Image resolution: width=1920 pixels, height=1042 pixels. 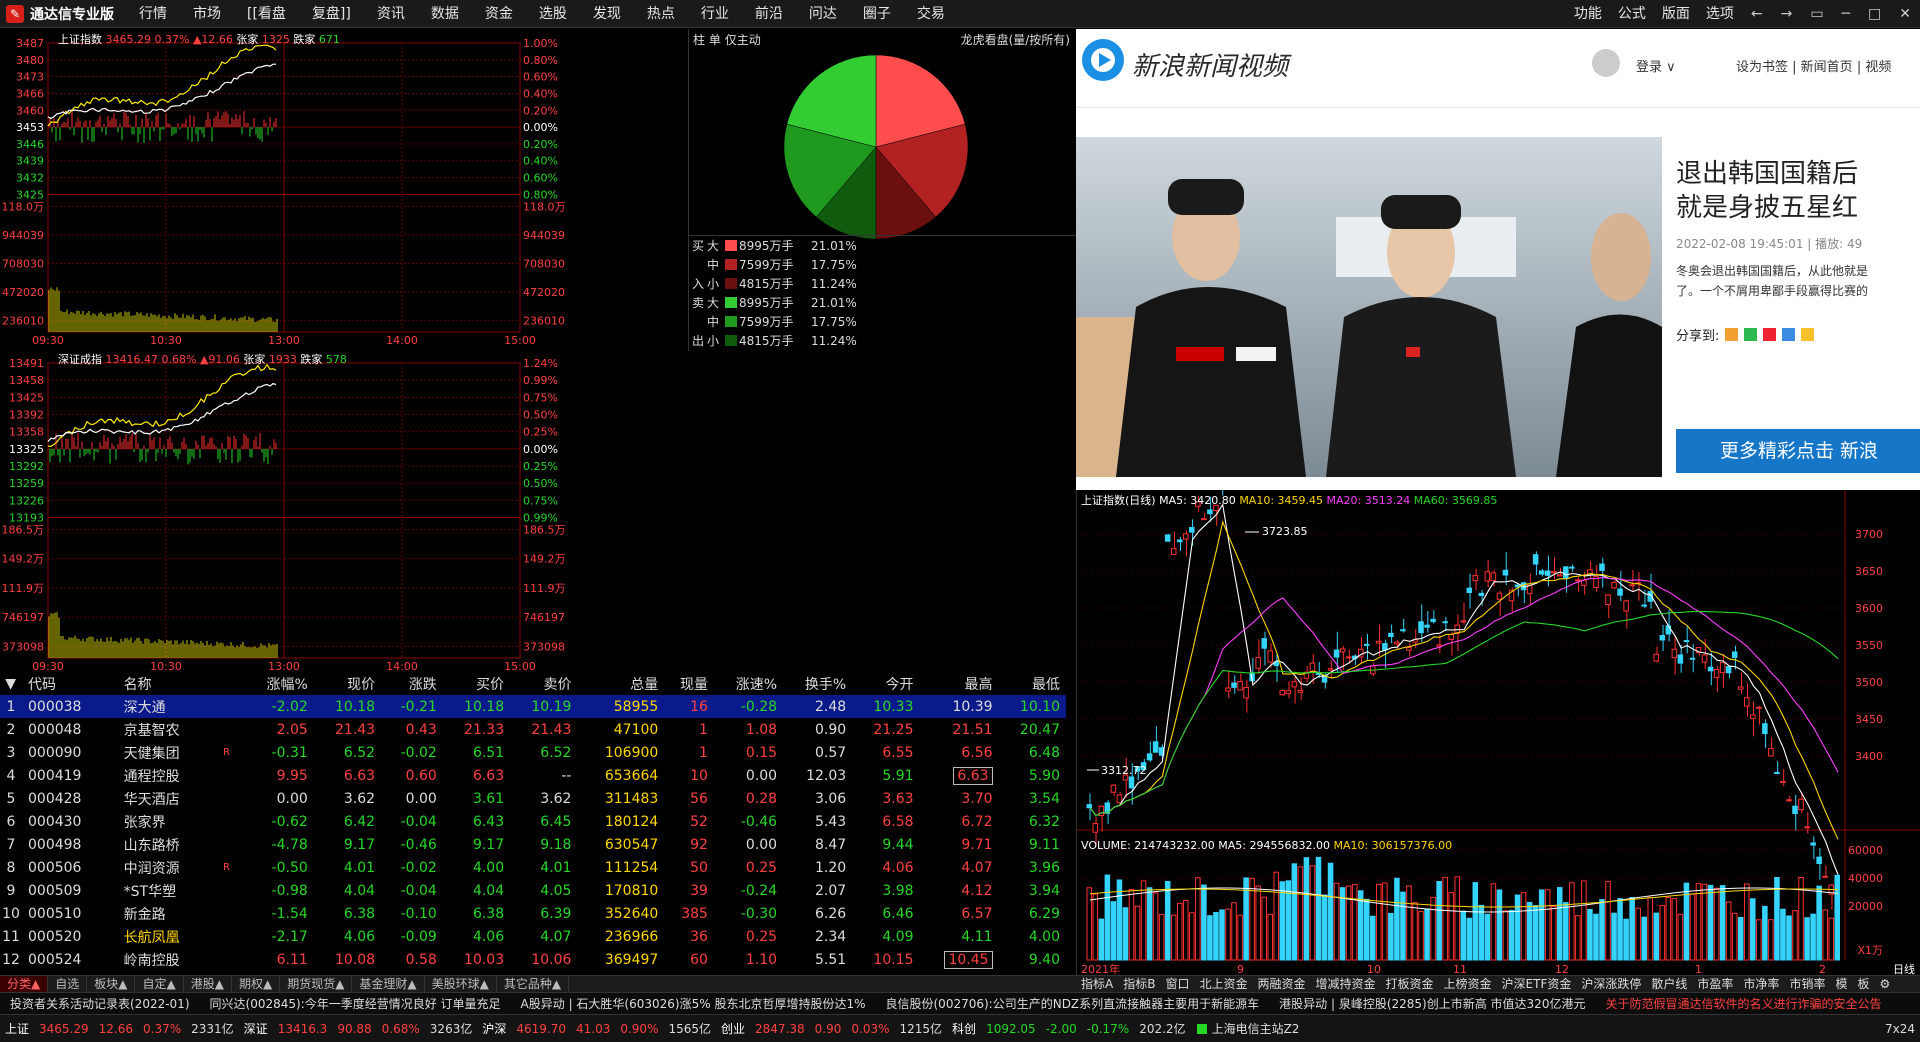 What do you see at coordinates (1816, 14) in the screenshot?
I see `restore-icon: ▭` at bounding box center [1816, 14].